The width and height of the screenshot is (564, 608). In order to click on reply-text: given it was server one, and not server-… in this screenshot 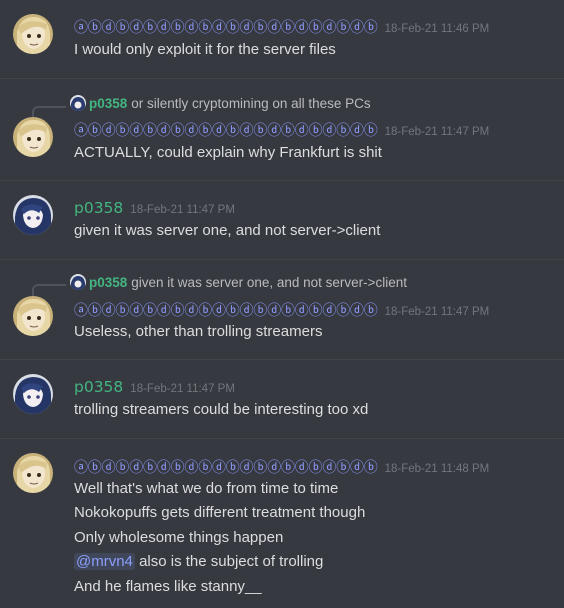, I will do `click(269, 282)`.